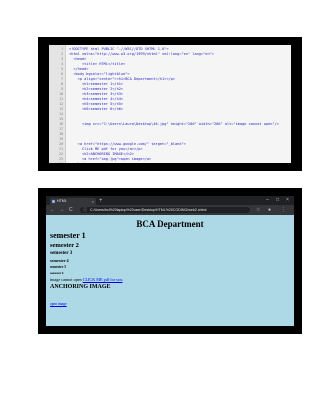 This screenshot has height=414, width=320. What do you see at coordinates (64, 245) in the screenshot?
I see `heading-semester-2: semester 2` at bounding box center [64, 245].